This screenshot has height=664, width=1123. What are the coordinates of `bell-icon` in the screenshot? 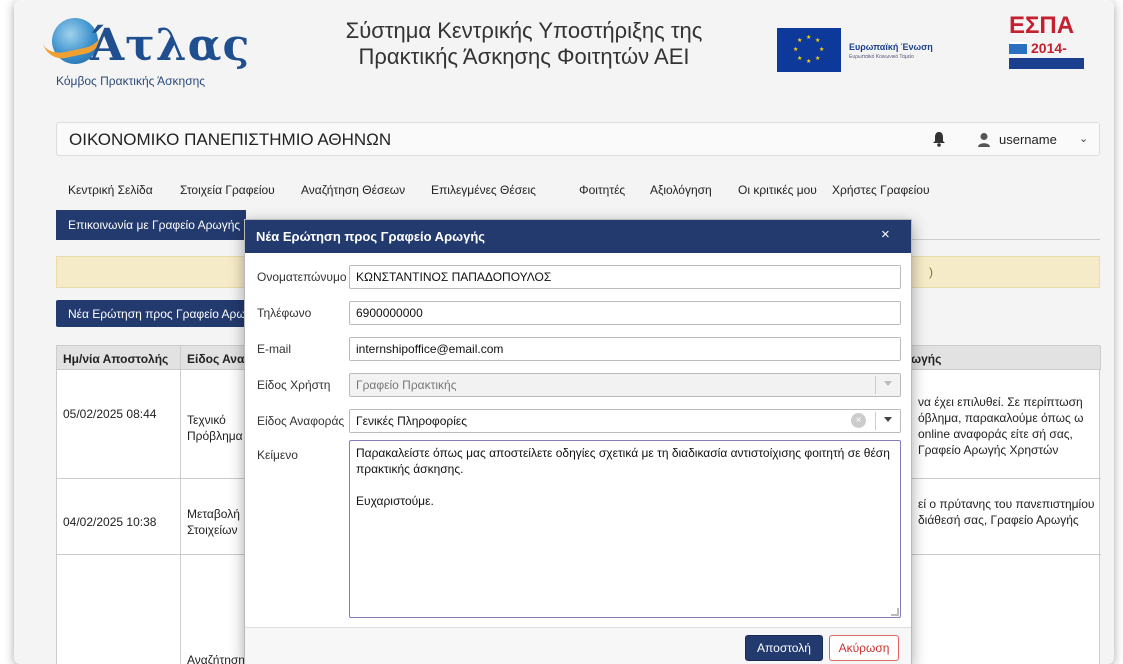 It's located at (939, 139).